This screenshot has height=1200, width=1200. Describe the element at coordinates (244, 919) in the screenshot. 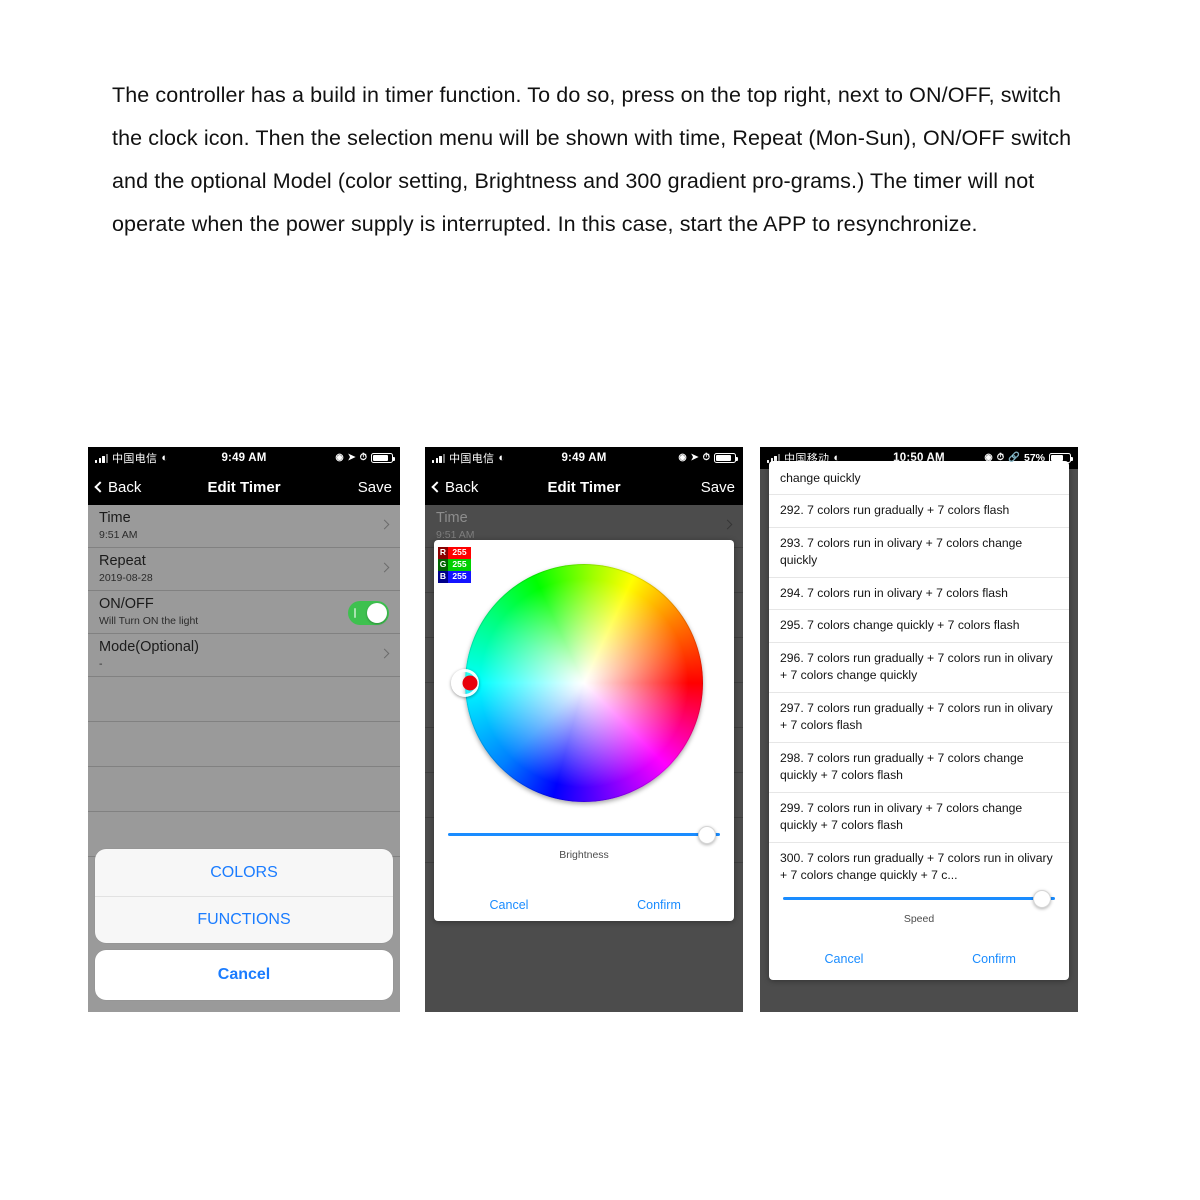

I see `action-functions-button: FUNCTIONS` at that location.